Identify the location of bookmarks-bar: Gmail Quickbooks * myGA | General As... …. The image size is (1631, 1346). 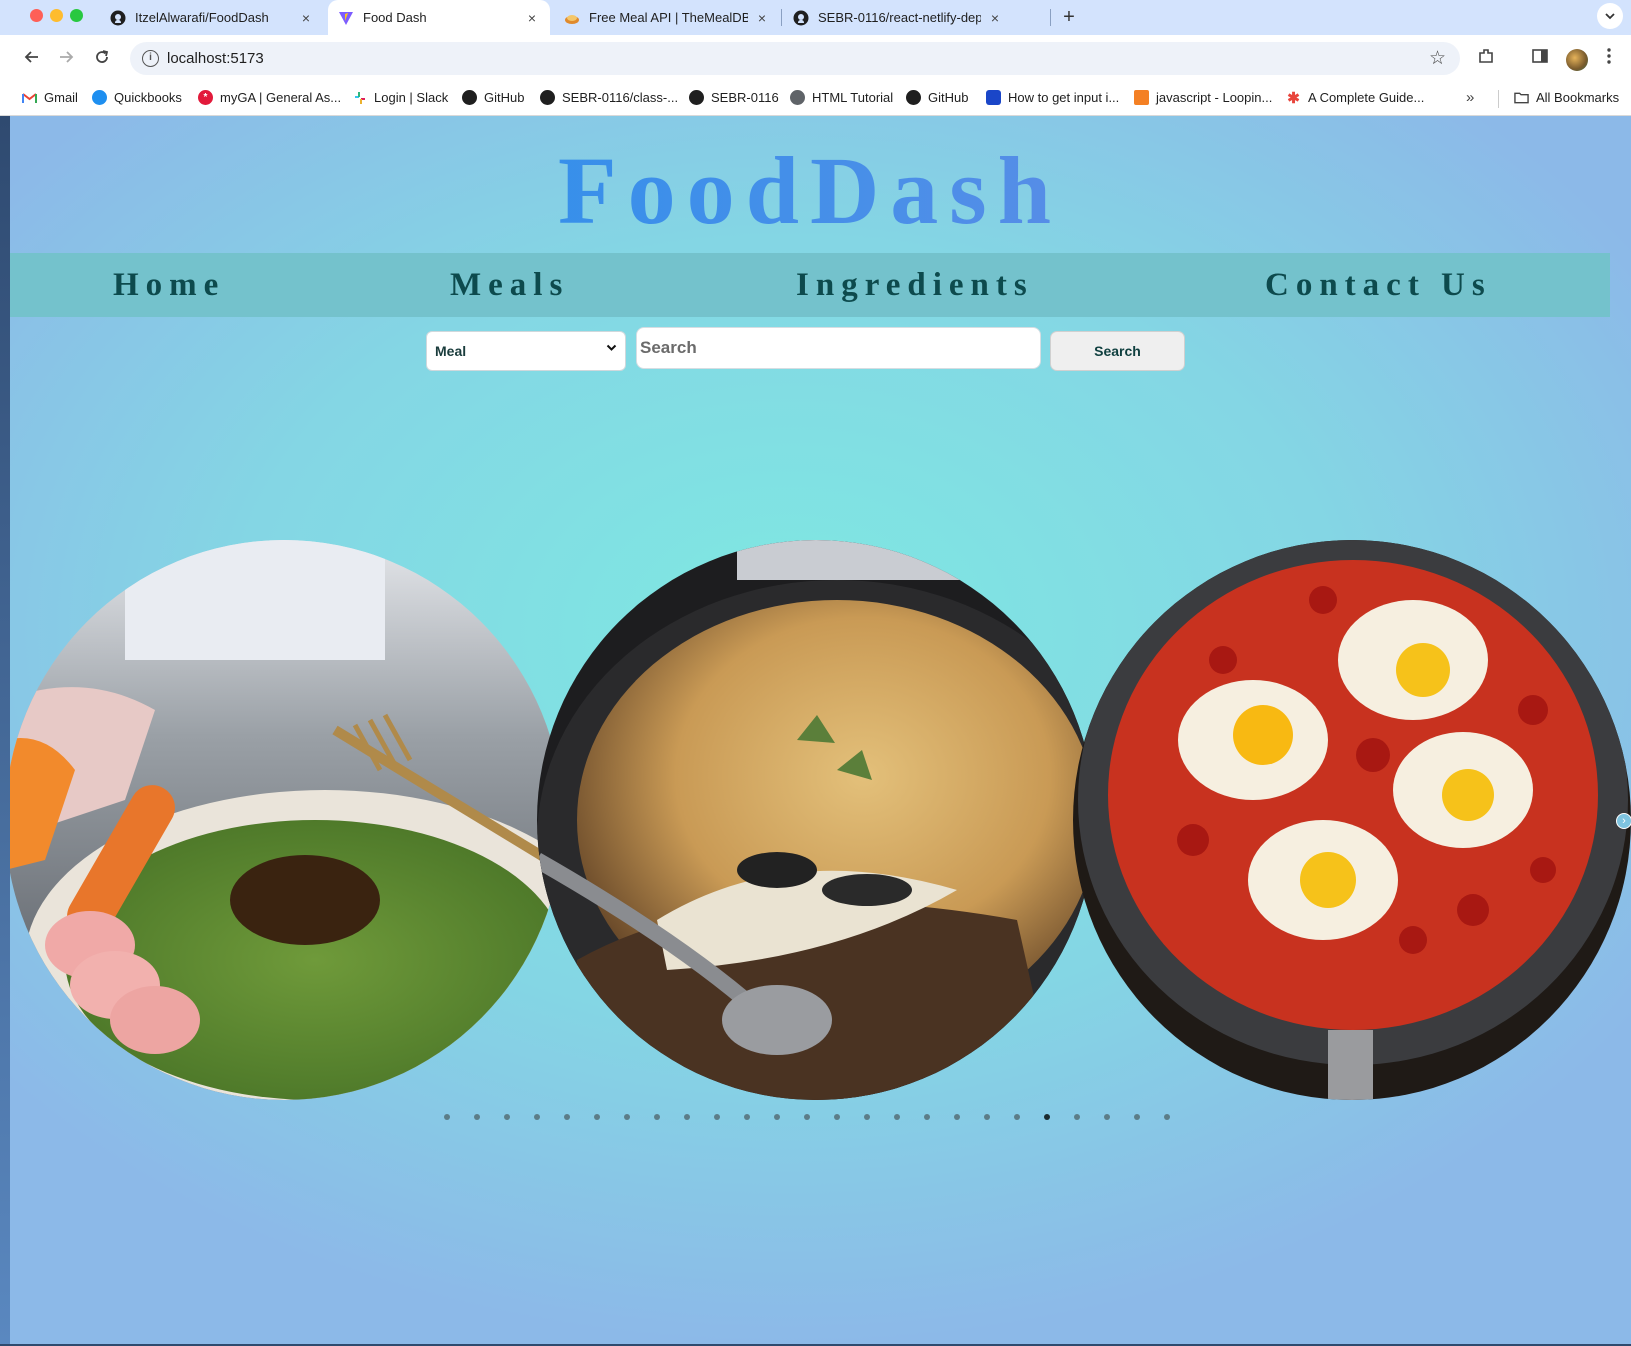
(815, 99).